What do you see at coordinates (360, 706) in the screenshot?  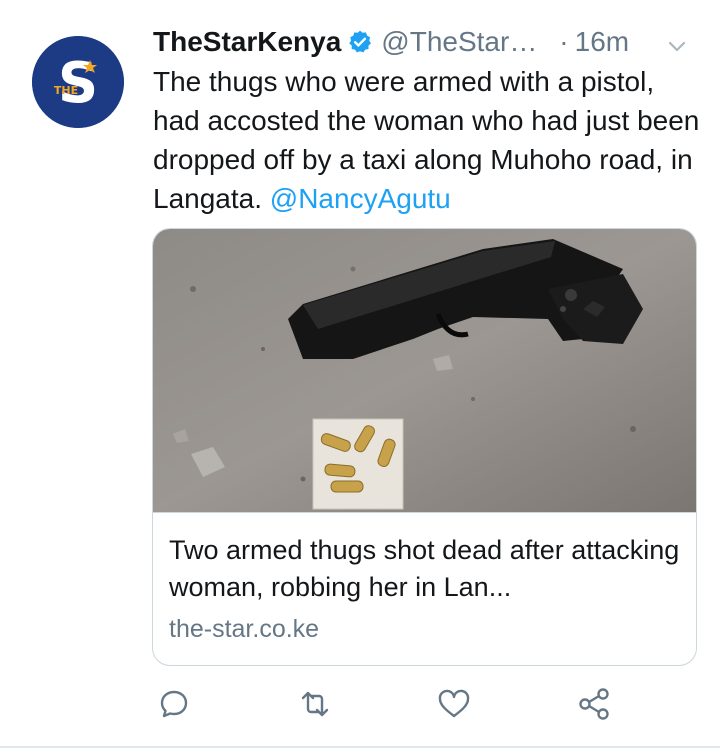 I see `tweet-actions` at bounding box center [360, 706].